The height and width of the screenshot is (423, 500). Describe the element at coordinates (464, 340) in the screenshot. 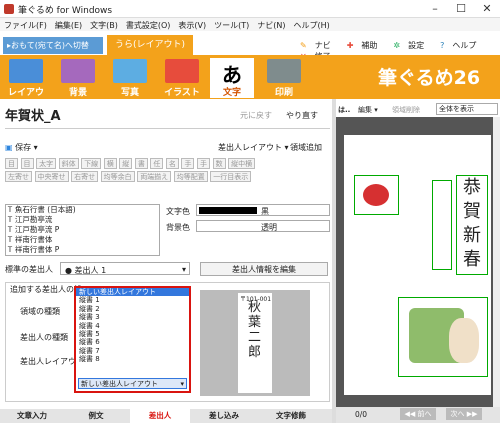

I see `mouse-illustration` at that location.